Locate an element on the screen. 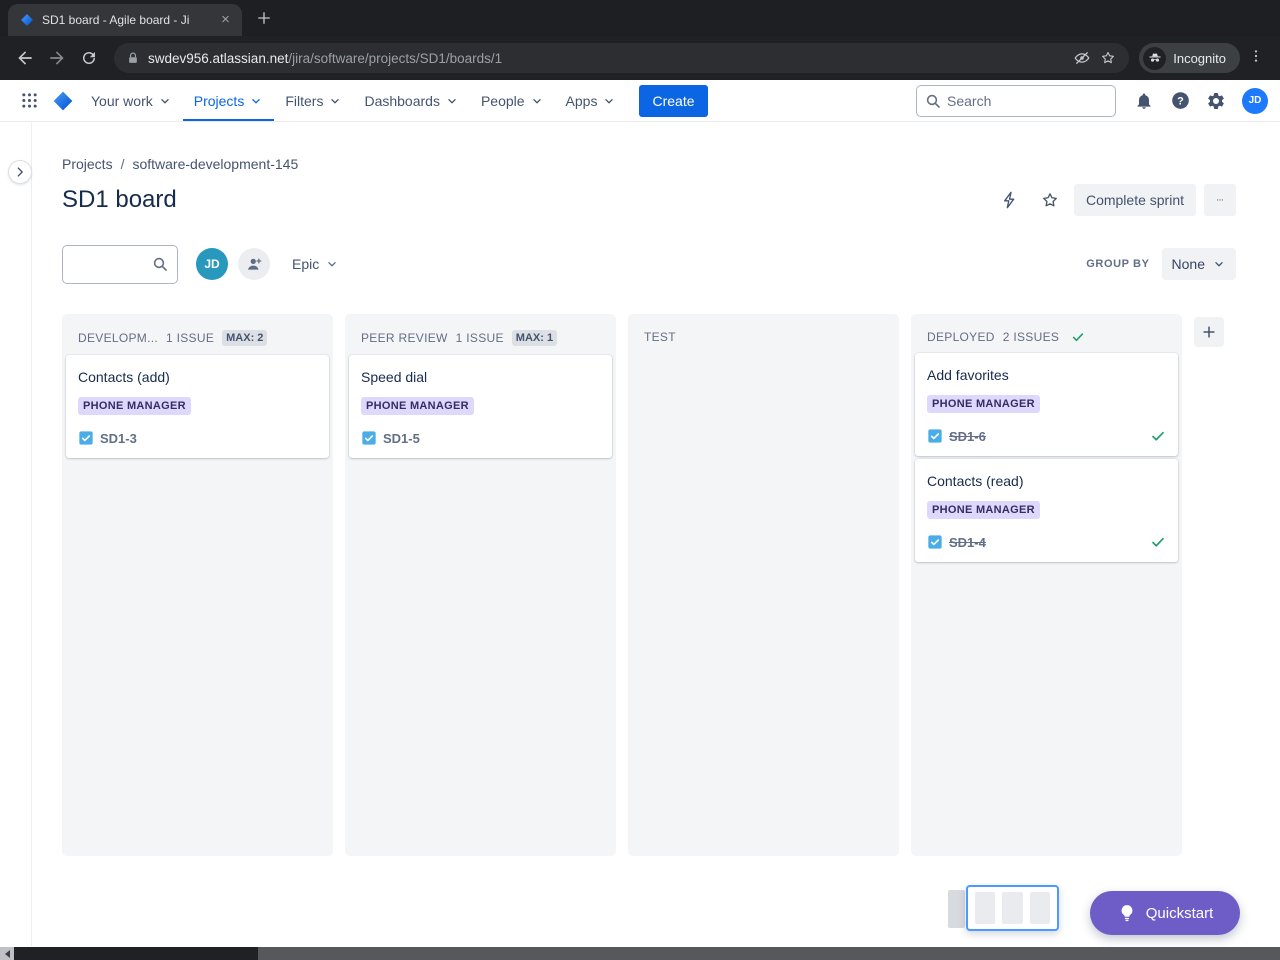 The height and width of the screenshot is (960, 1280). lightbulb-icon is located at coordinates (1127, 913).